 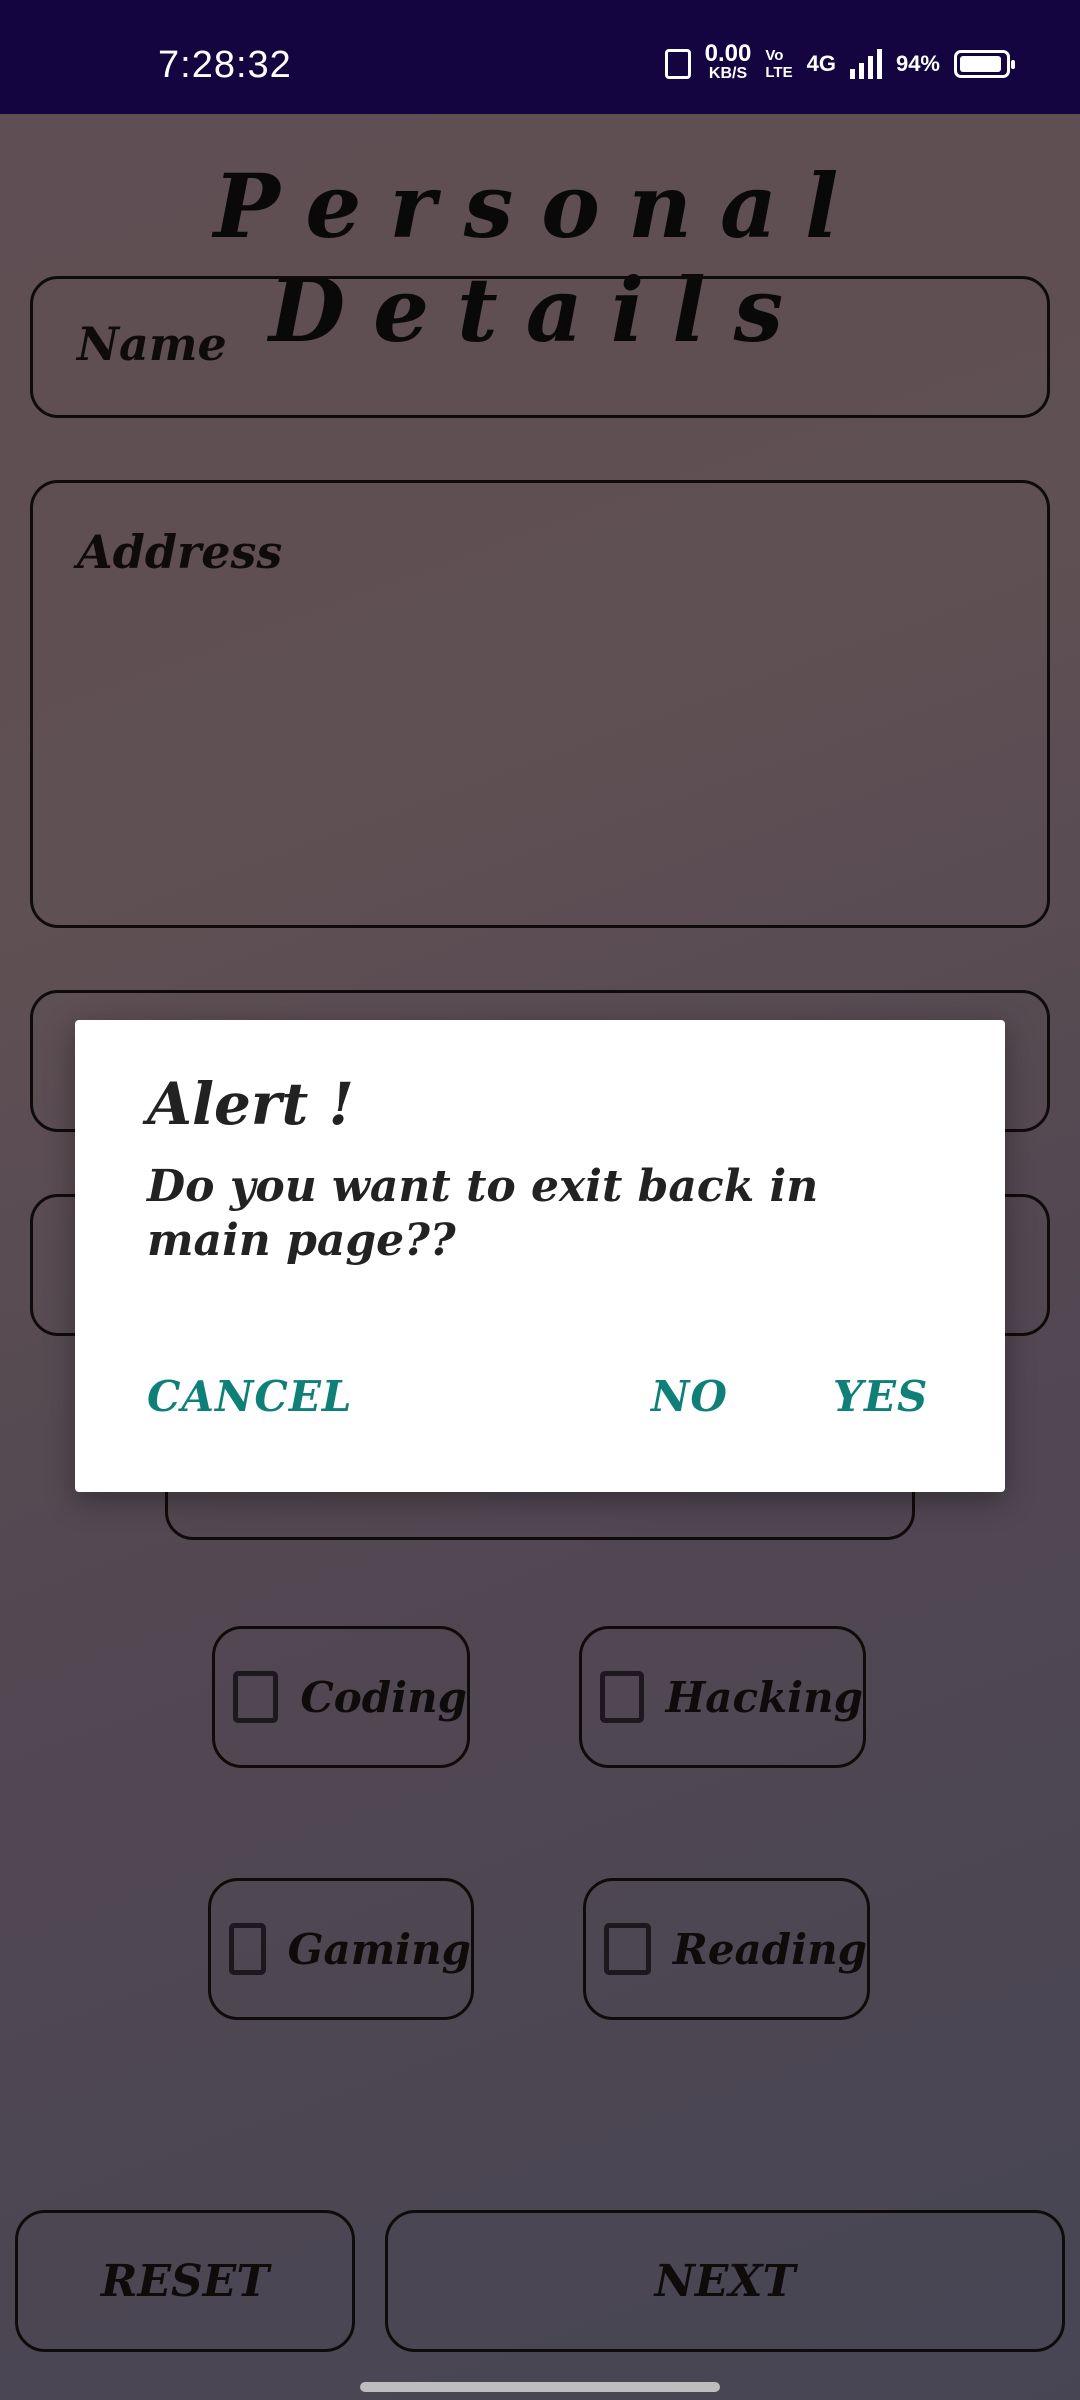 I want to click on net-speed-value: 0.00, so click(x=728, y=53).